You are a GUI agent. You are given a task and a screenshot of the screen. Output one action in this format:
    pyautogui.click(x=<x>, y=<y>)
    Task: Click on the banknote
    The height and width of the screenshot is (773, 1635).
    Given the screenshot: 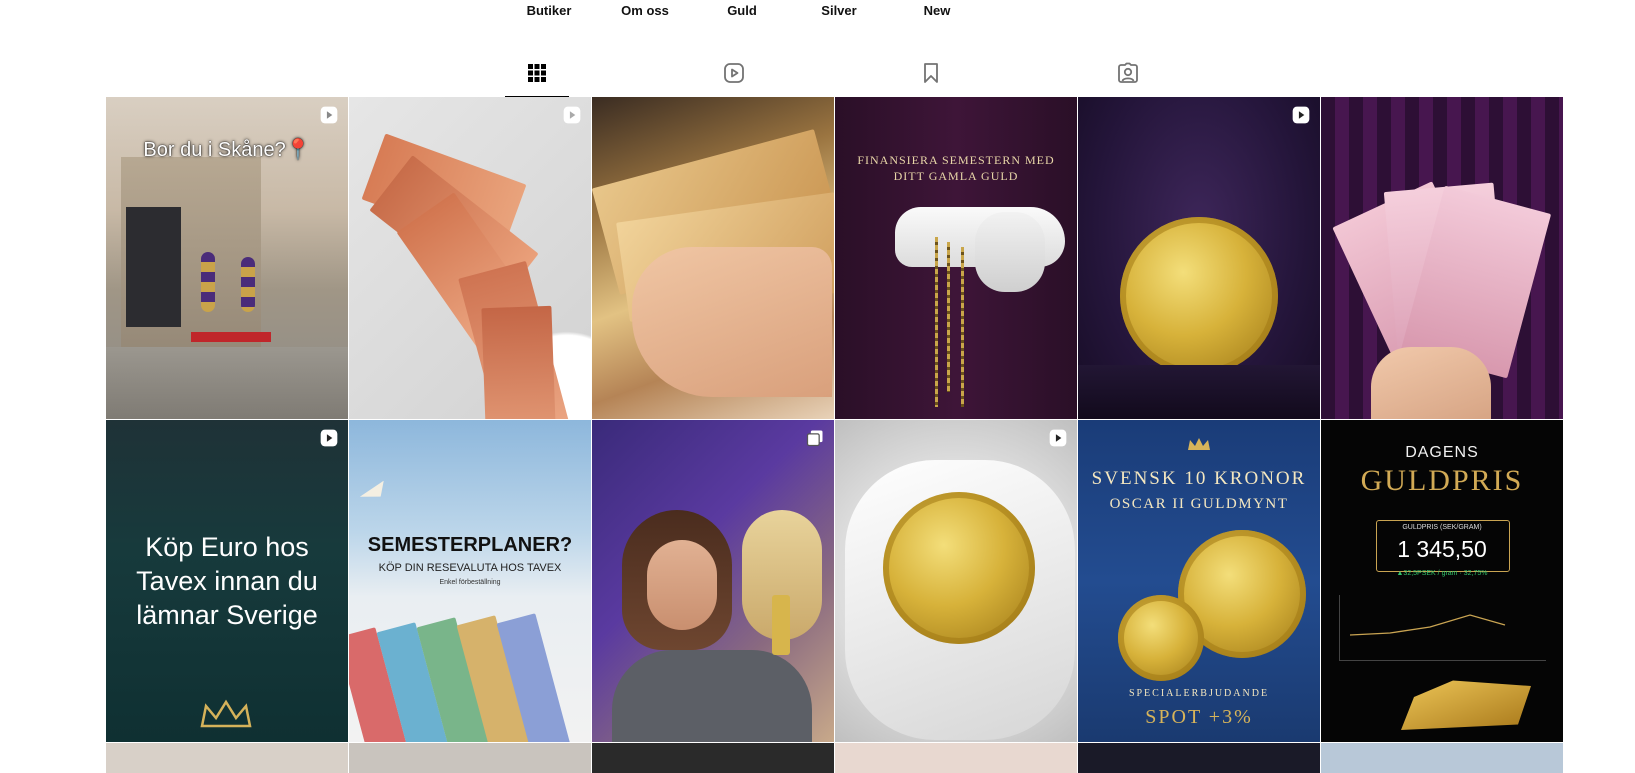 What is the action you would take?
    pyautogui.click(x=519, y=362)
    